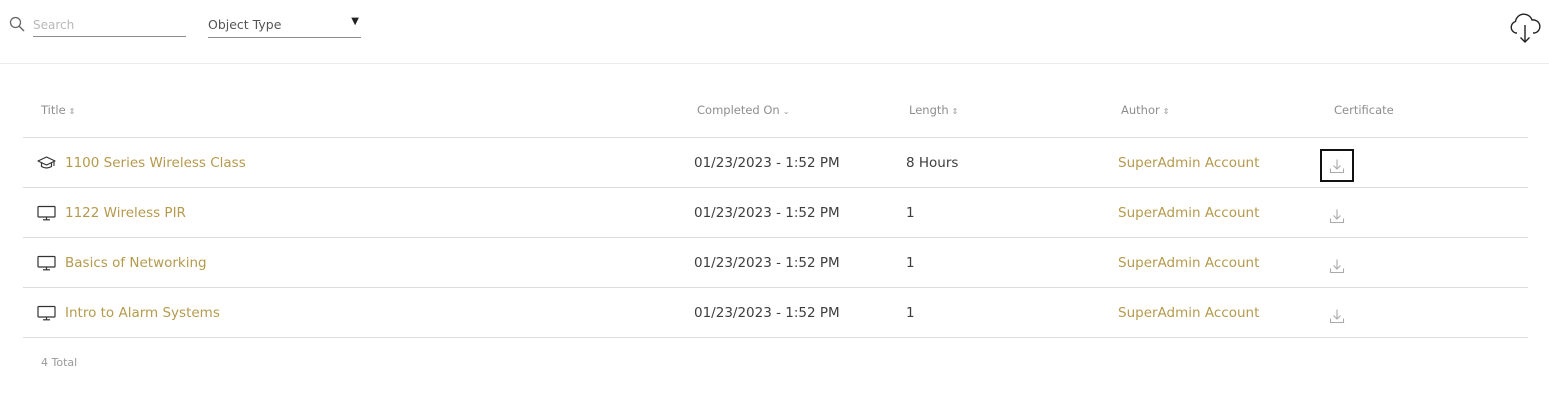  I want to click on download-all-button, so click(1525, 28).